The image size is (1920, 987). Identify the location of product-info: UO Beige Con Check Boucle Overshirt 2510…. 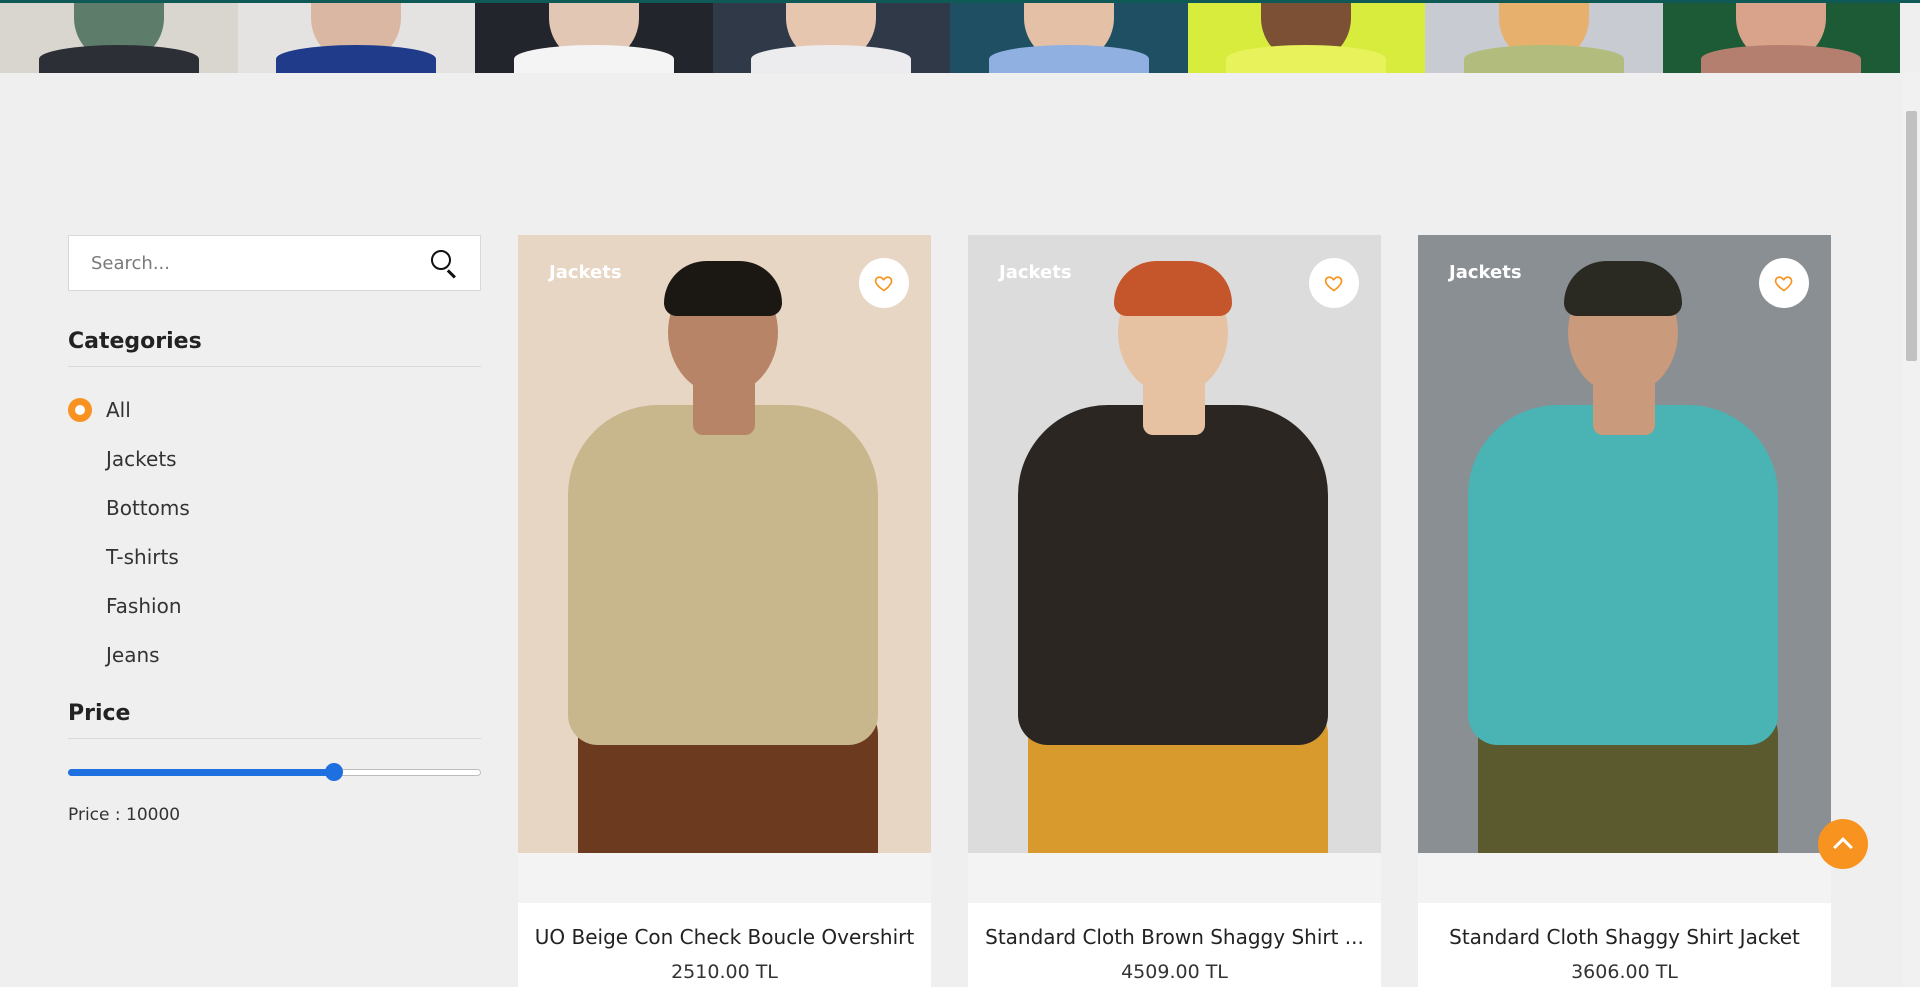
(724, 945).